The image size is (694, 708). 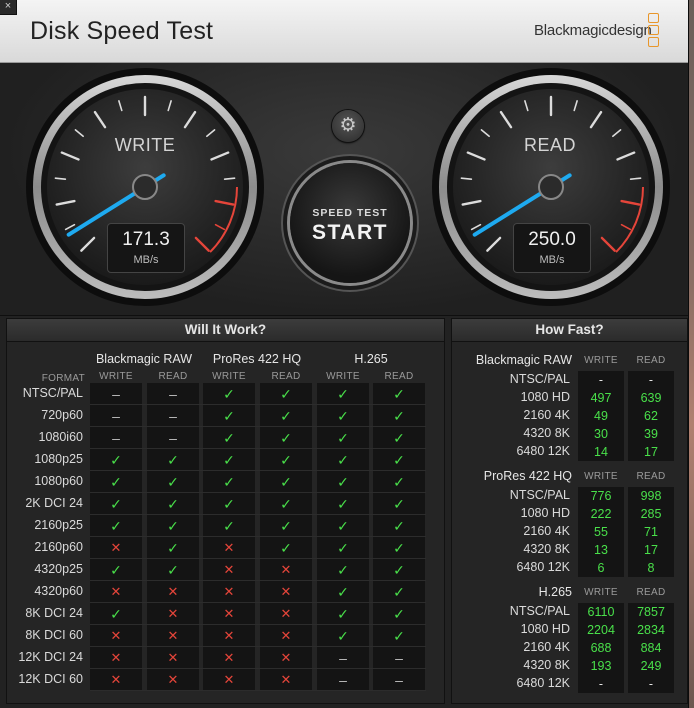 What do you see at coordinates (651, 630) in the screenshot?
I see `read-speed-cell: 2834` at bounding box center [651, 630].